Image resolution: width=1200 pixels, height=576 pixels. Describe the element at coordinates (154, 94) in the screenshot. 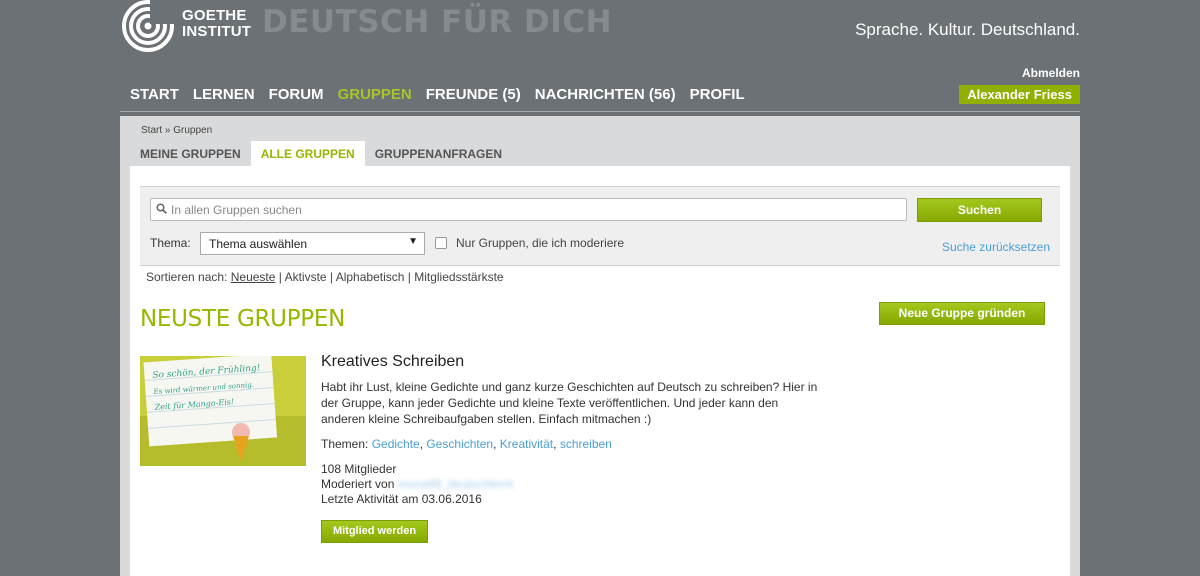

I see `nav-item-start: START` at that location.